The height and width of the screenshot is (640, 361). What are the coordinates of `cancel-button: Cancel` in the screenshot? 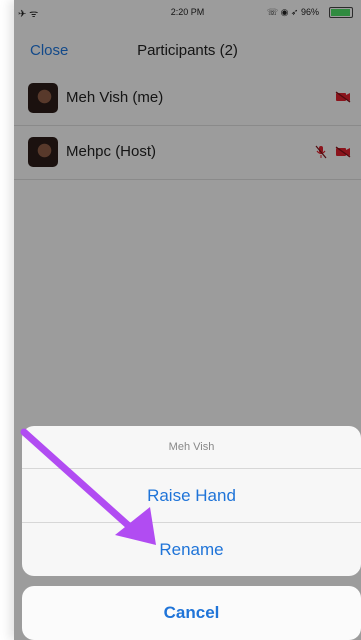 It's located at (191, 613).